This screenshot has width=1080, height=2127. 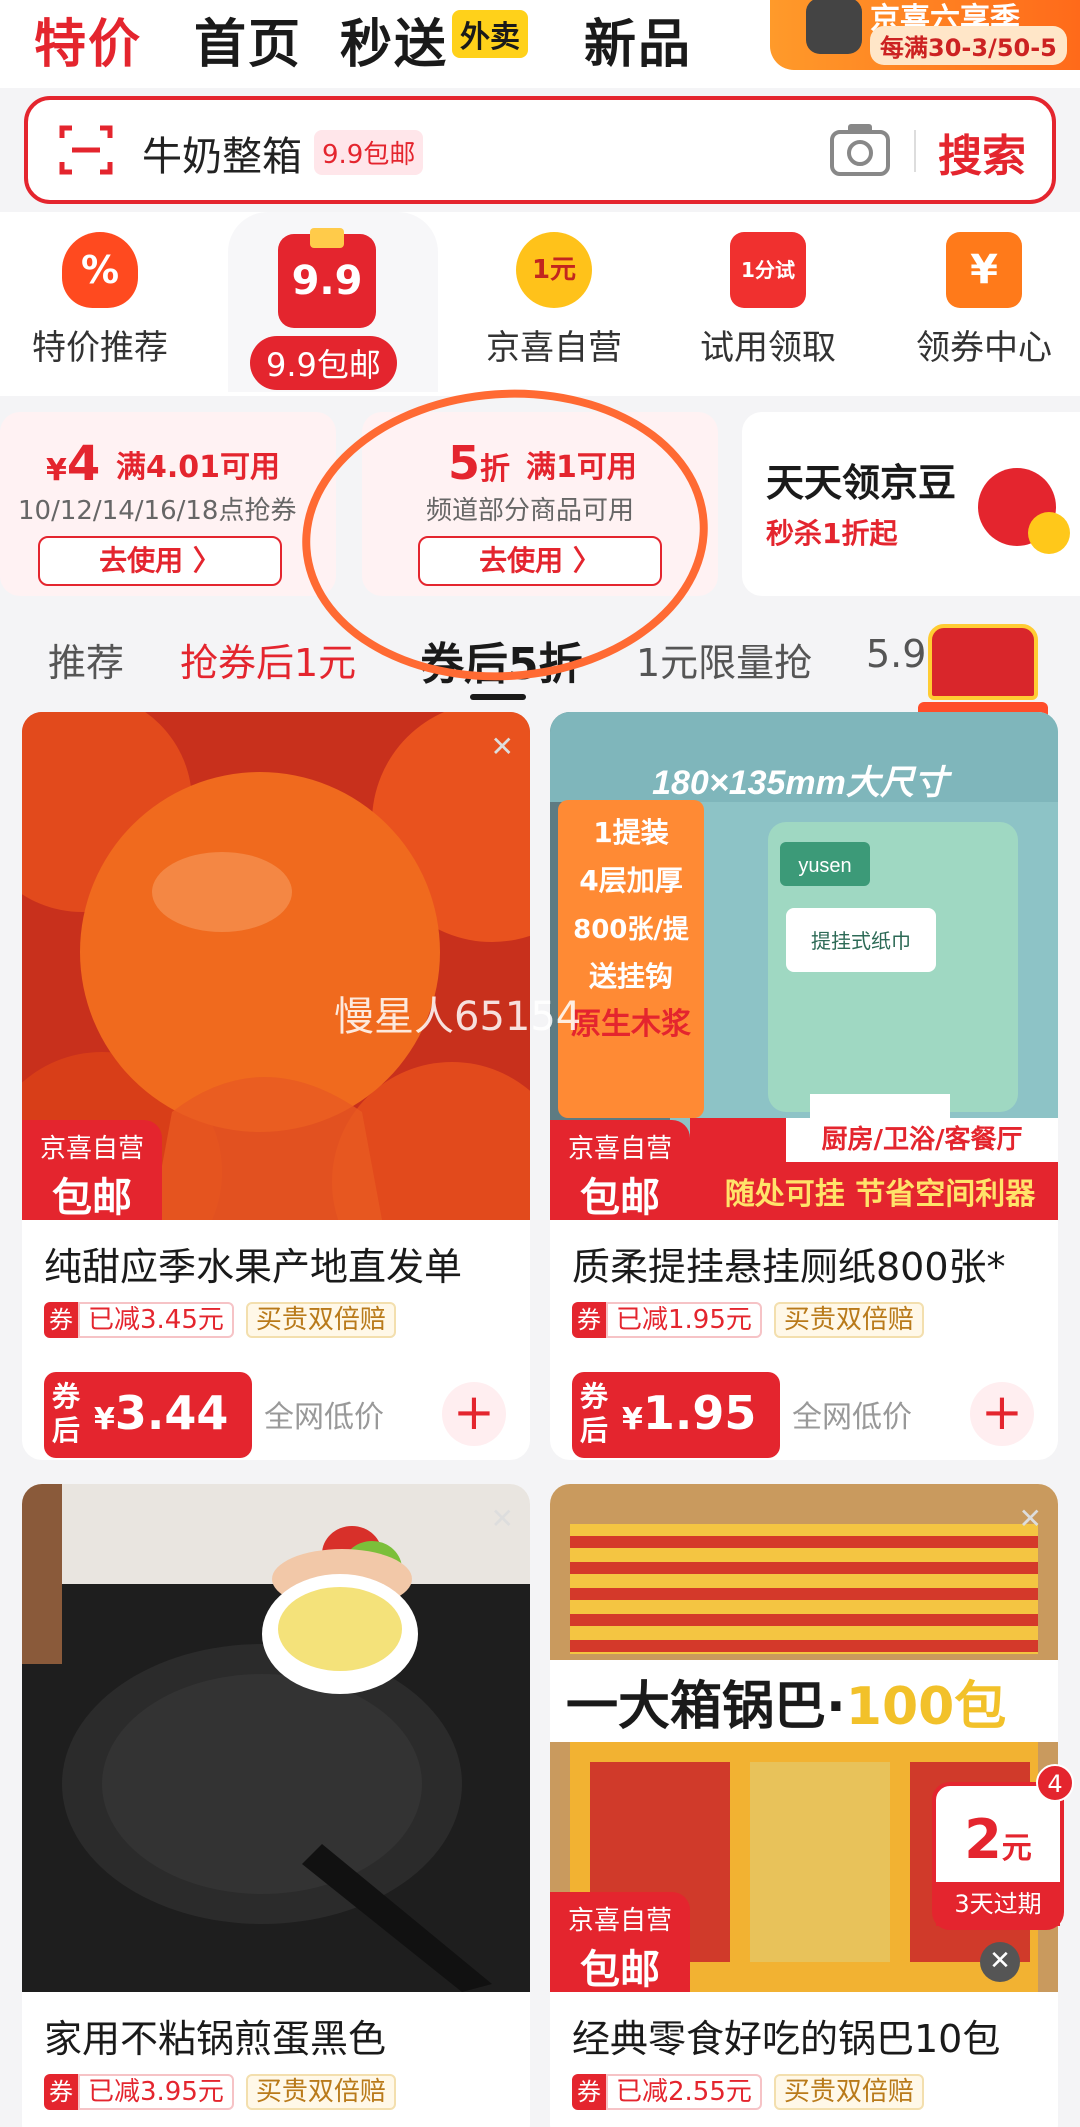 What do you see at coordinates (73, 464) in the screenshot?
I see `coupon-amount: ¥4` at bounding box center [73, 464].